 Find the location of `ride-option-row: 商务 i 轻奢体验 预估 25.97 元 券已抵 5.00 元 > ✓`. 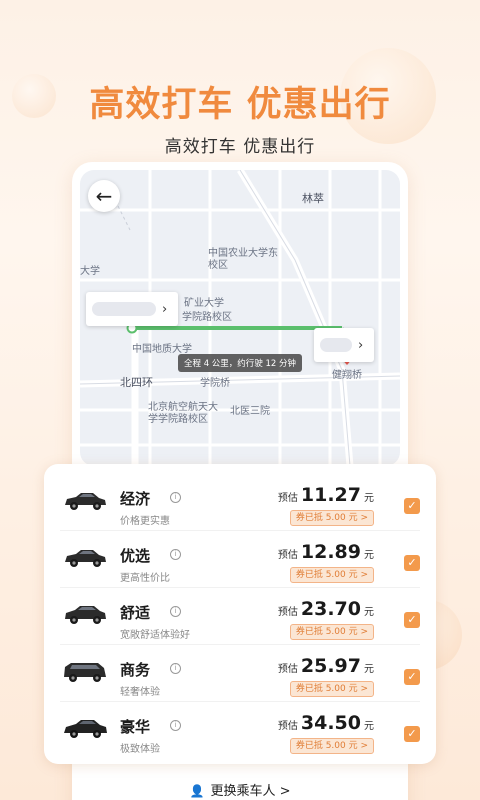

ride-option-row: 商务 i 轻奢体验 预估 25.97 元 券已抵 5.00 元 > ✓ is located at coordinates (240, 673).